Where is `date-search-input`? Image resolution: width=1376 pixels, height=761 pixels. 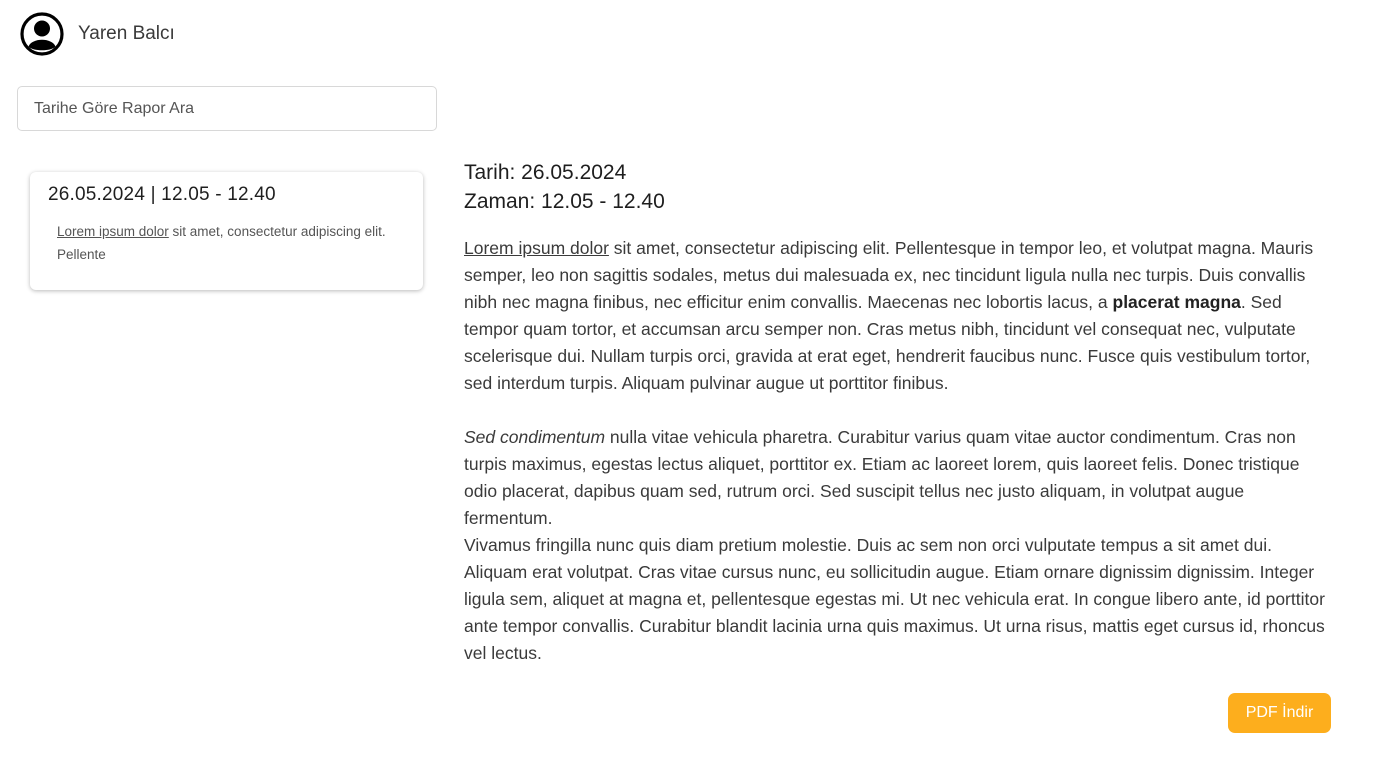
date-search-input is located at coordinates (227, 108).